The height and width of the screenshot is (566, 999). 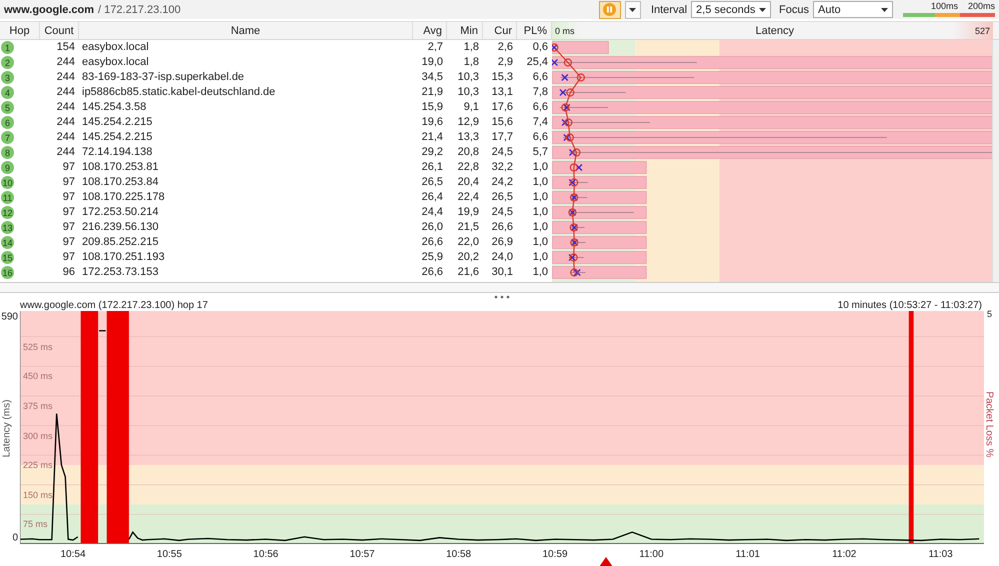 I want to click on table-cell-text: 20,2, so click(x=468, y=257).